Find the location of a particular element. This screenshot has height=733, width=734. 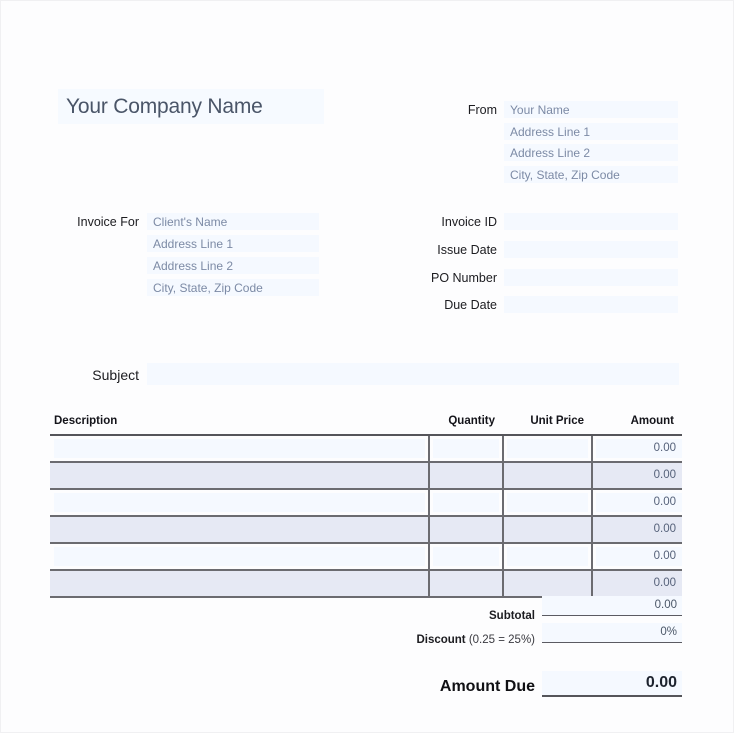

invoice-id-input is located at coordinates (591, 221).